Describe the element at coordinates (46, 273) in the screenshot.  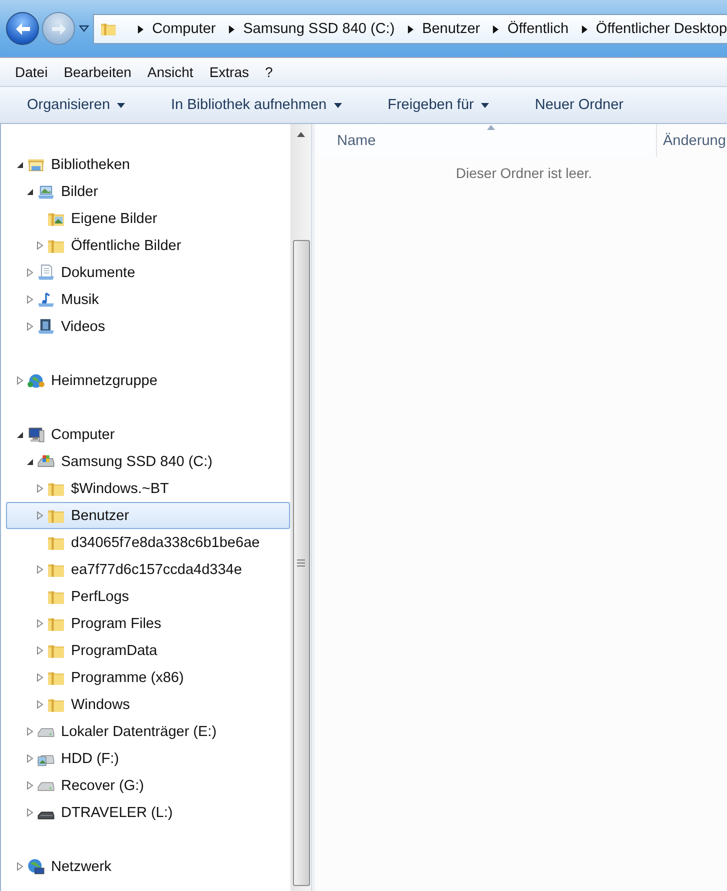
I see `documents-library-icon` at that location.